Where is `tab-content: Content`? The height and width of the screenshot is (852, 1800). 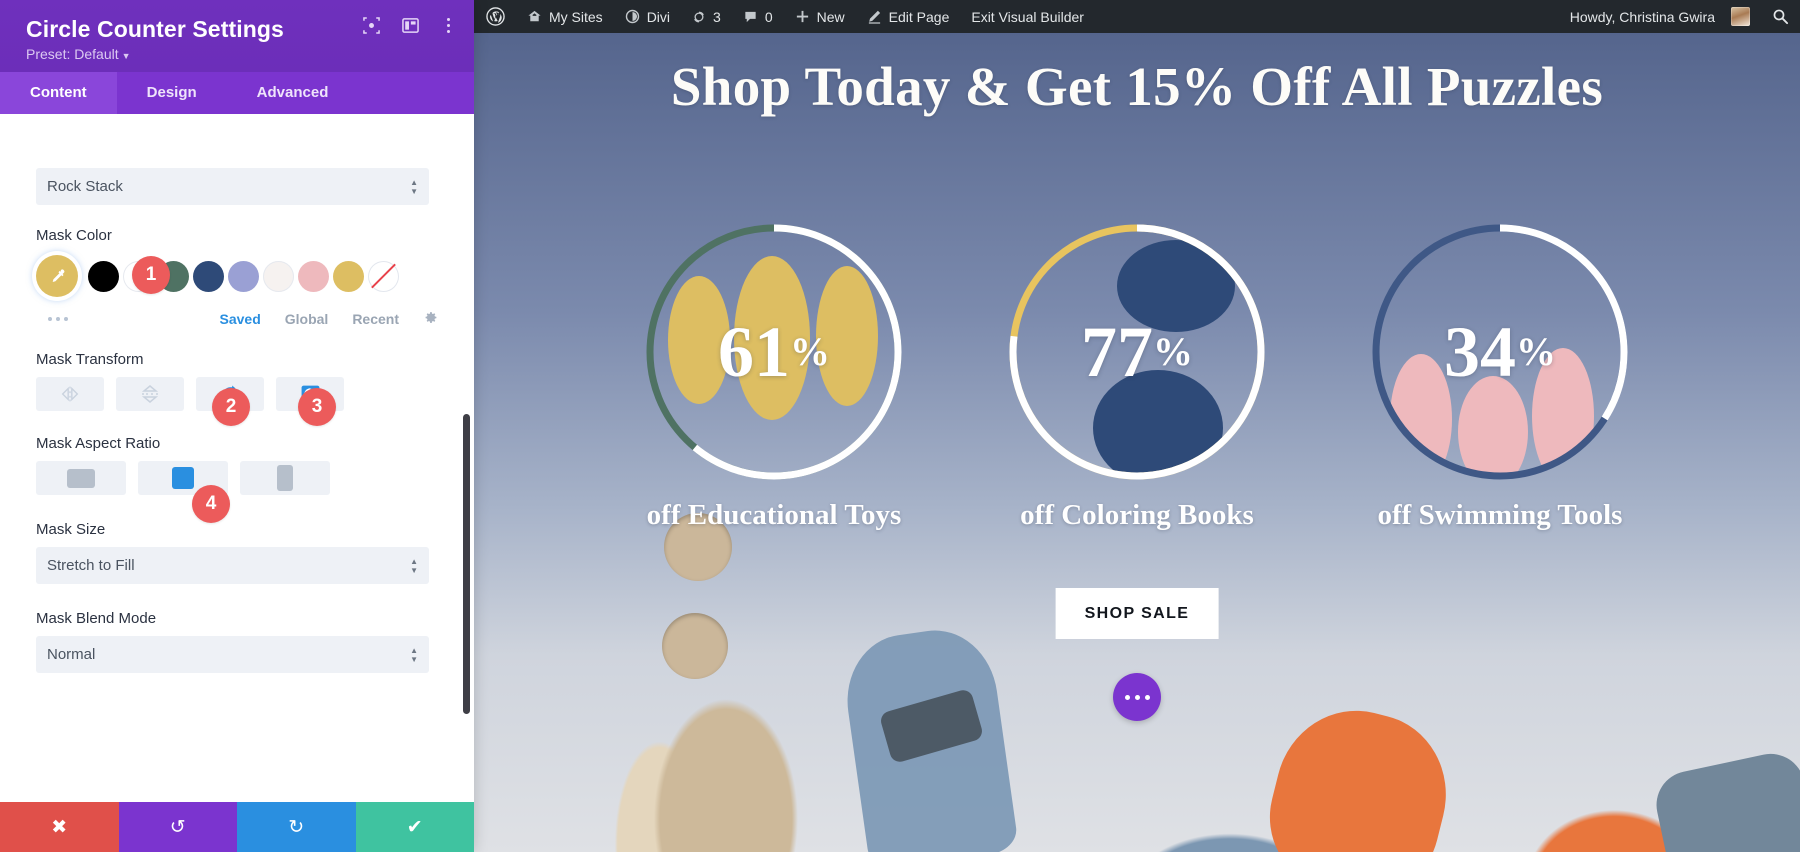
tab-content: Content is located at coordinates (58, 93).